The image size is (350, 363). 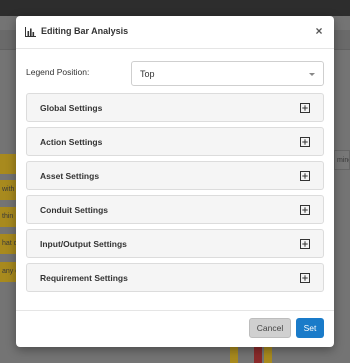 I want to click on section-label: Asset Settings, so click(x=70, y=176).